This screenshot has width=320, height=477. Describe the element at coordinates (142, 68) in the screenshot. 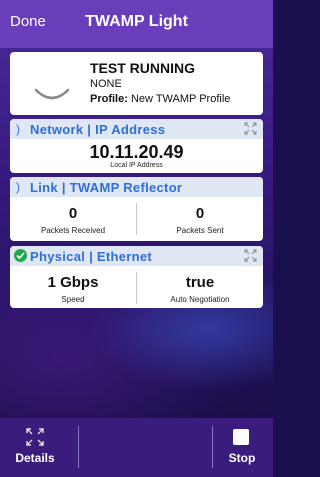

I see `test-status-title: TEST RUNNING` at that location.